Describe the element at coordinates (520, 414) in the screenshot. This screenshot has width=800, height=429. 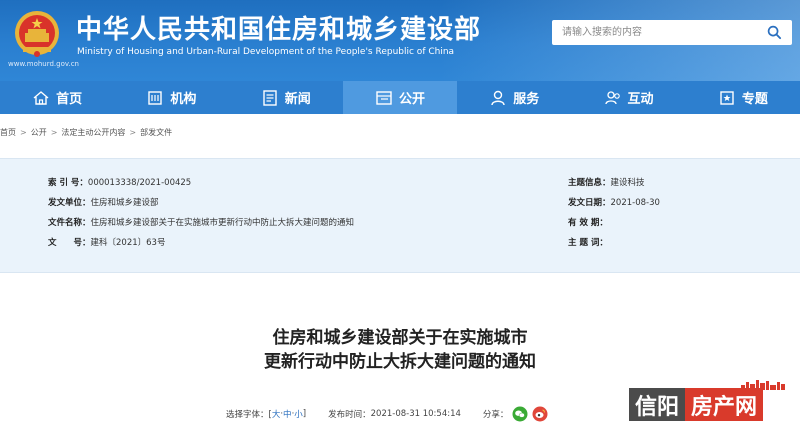
I see `wechat-share-icon` at that location.